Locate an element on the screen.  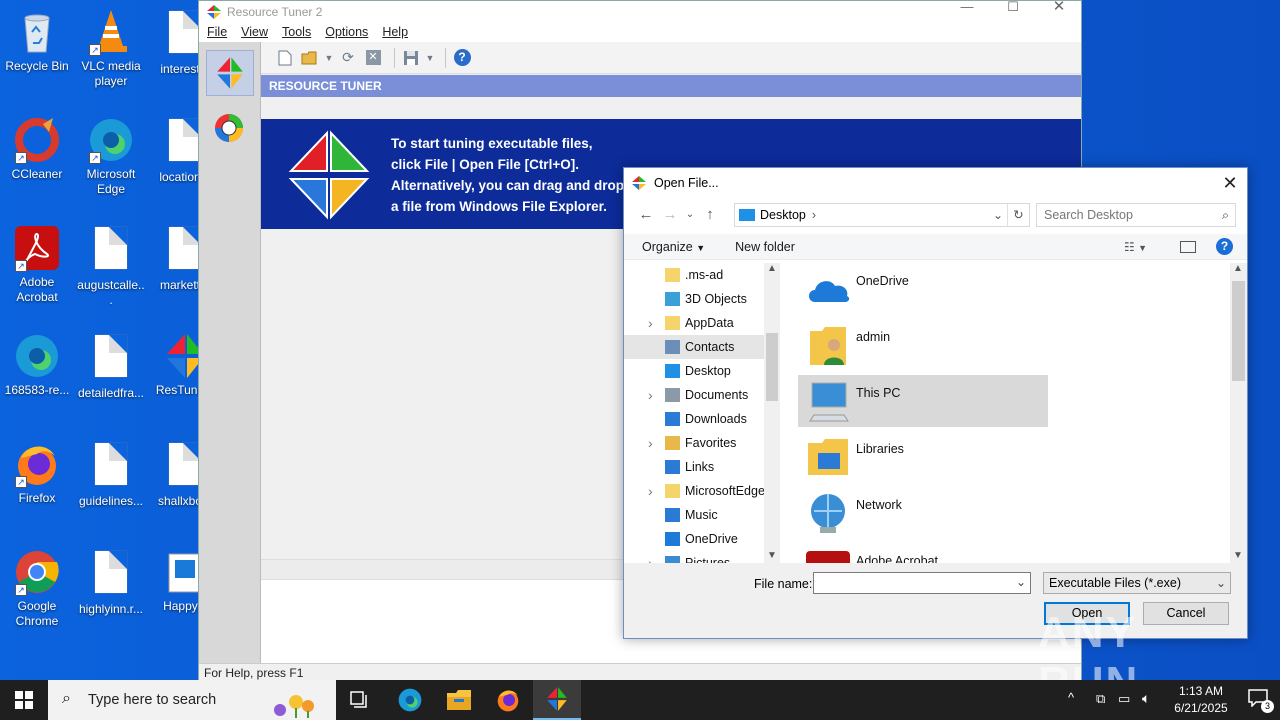
new-folder-button: New folder is located at coordinates (765, 247).